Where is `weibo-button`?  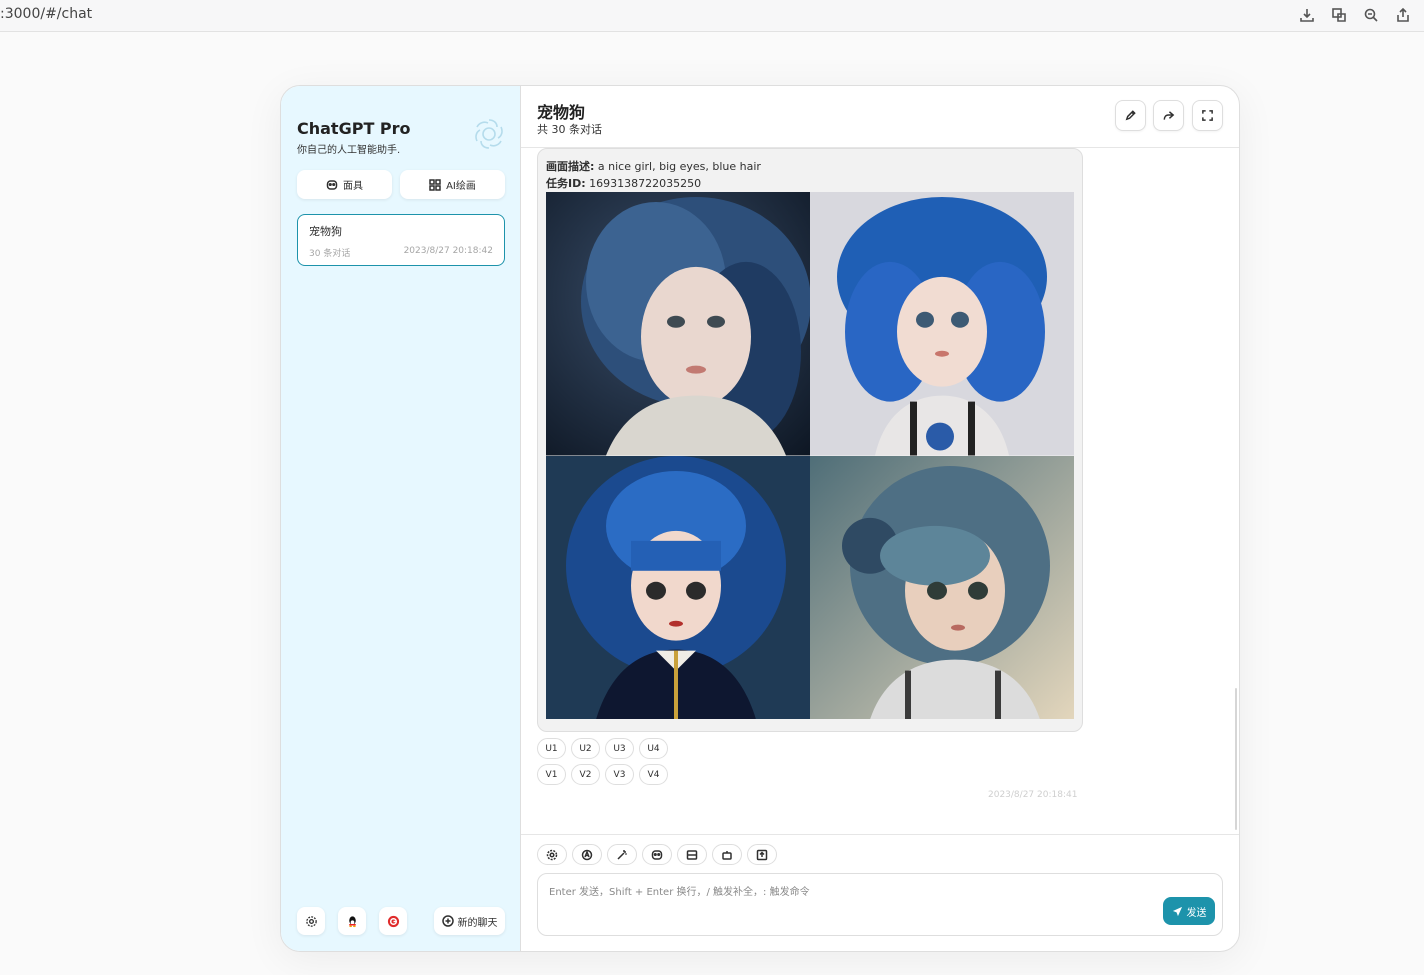 weibo-button is located at coordinates (393, 921).